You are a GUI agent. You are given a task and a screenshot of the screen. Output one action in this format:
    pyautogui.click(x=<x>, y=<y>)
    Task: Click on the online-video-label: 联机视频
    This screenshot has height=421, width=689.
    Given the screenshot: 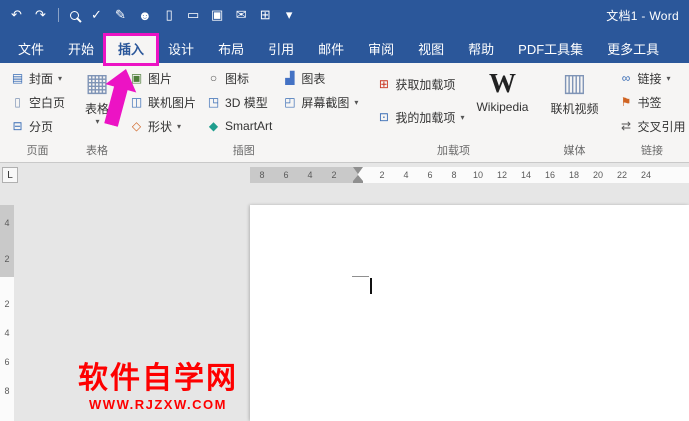 What is the action you would take?
    pyautogui.click(x=574, y=109)
    